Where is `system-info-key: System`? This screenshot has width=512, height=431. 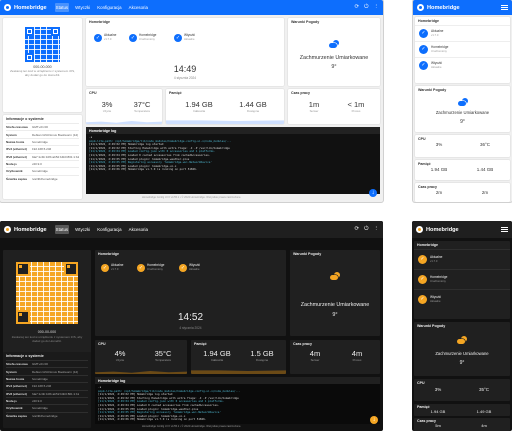 system-info-key: System is located at coordinates (11, 134).